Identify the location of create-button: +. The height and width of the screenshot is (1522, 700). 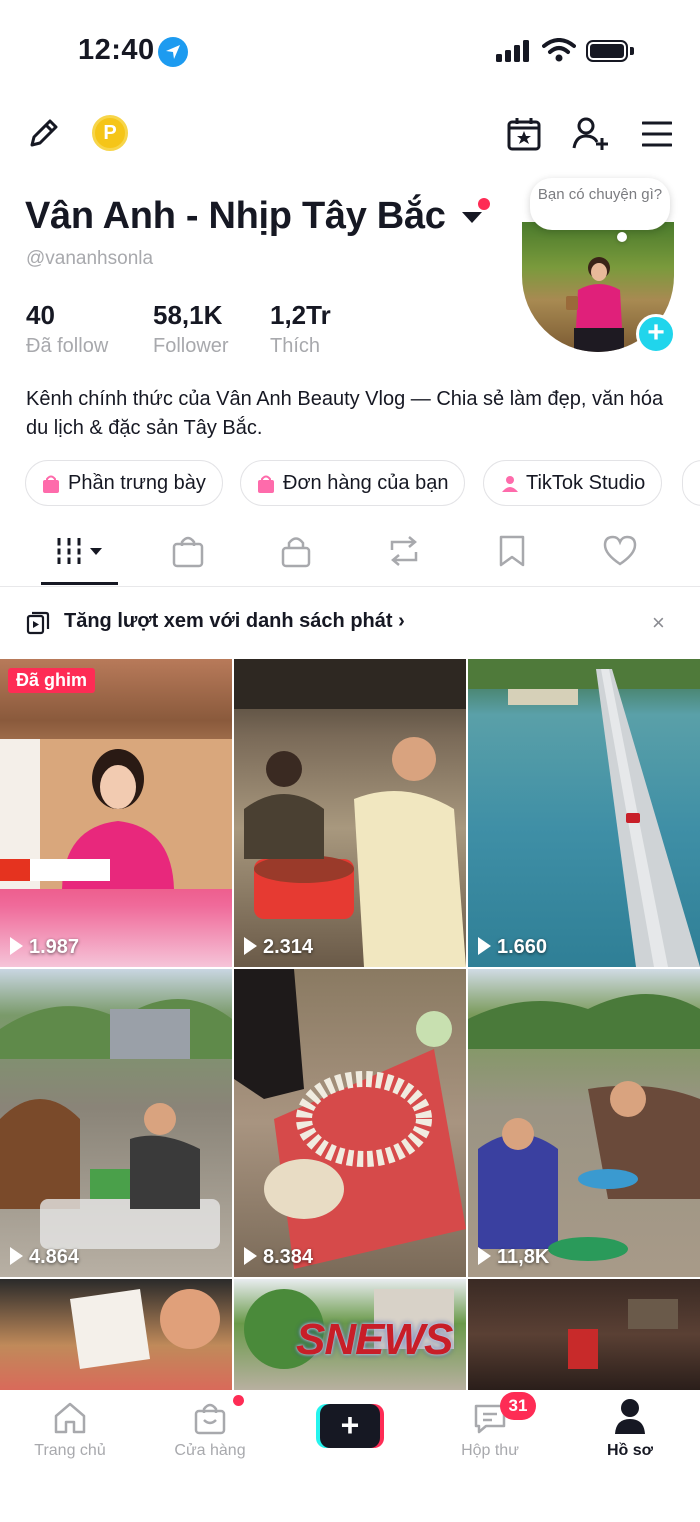
(350, 1426).